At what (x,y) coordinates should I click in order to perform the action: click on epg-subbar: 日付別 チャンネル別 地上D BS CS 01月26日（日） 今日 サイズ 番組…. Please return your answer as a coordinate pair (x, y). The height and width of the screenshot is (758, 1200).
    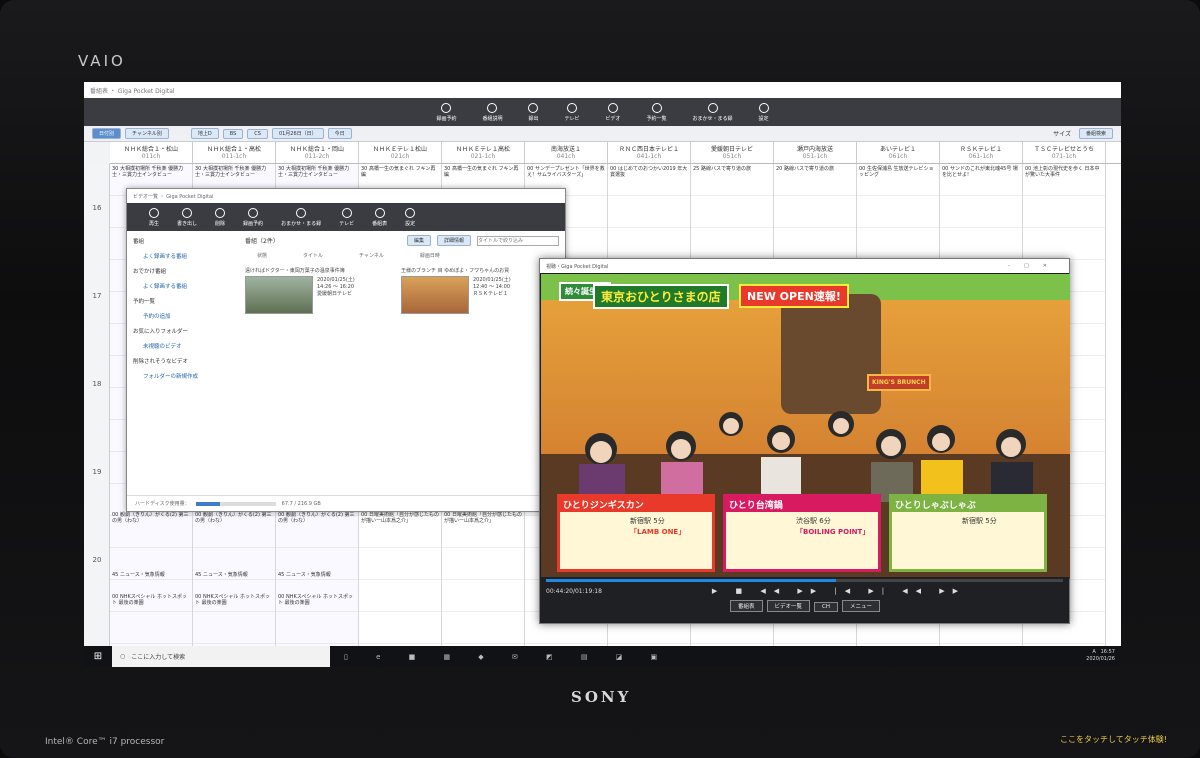
    Looking at the image, I should click on (602, 134).